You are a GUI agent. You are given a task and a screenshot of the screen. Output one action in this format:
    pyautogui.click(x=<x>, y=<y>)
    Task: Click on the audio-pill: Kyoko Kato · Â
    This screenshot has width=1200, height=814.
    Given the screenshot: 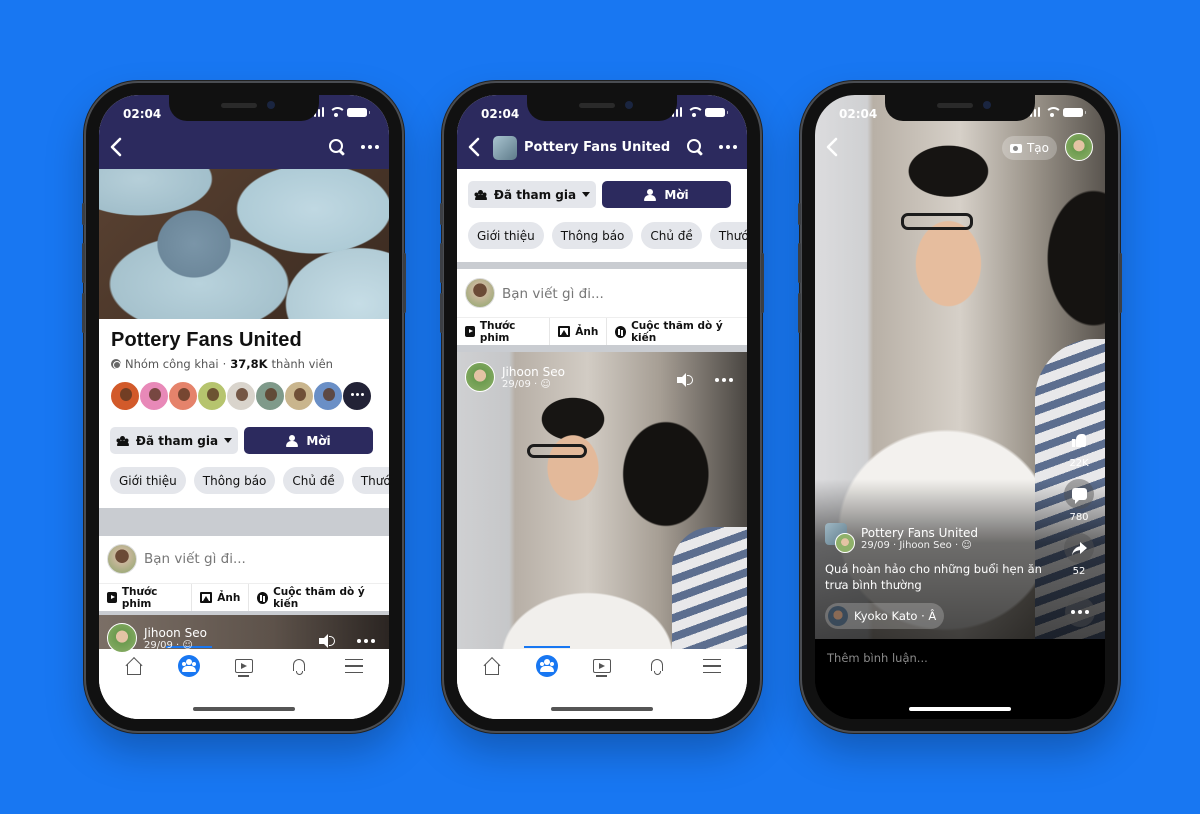 What is the action you would take?
    pyautogui.click(x=885, y=616)
    